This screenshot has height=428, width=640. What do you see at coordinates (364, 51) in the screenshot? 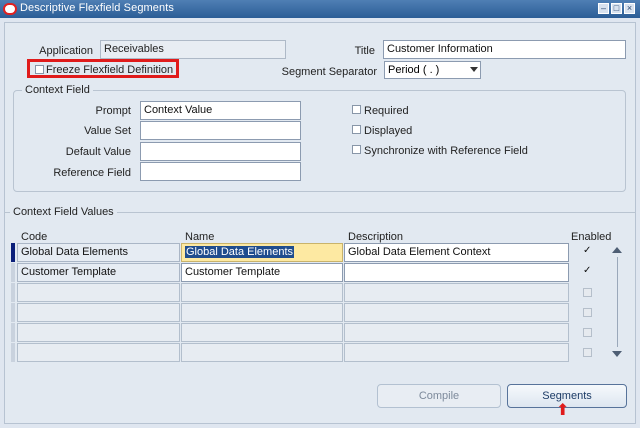
I see `title-label: Title` at bounding box center [364, 51].